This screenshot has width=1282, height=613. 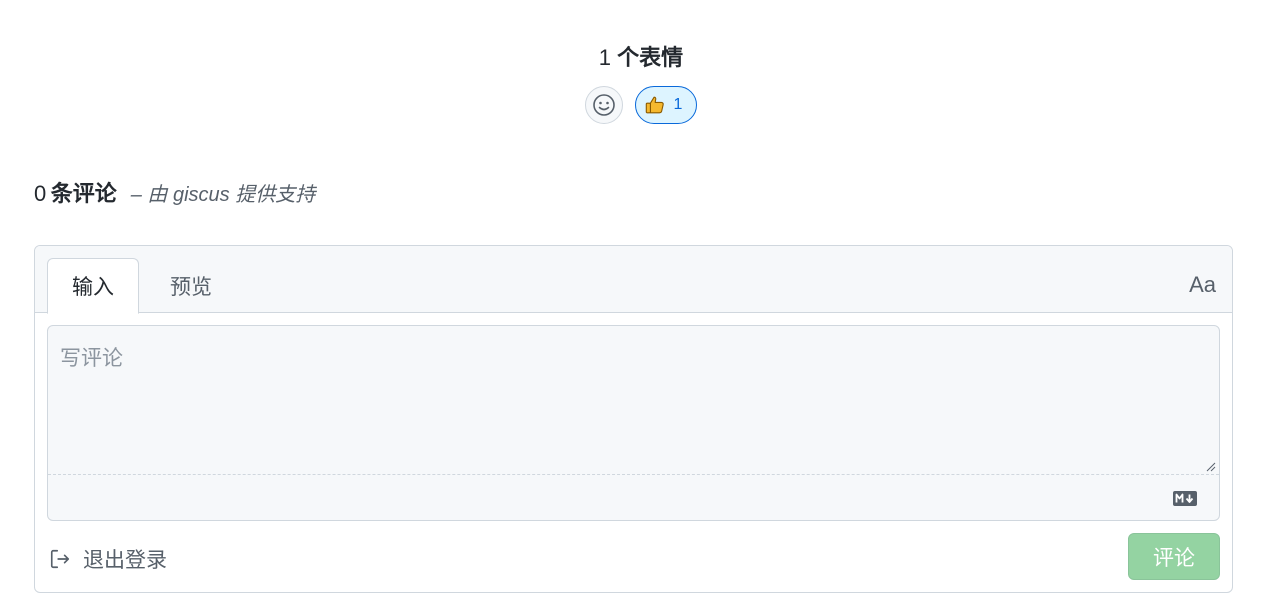 What do you see at coordinates (678, 104) in the screenshot?
I see `reaction-thumbs-up-count: 1` at bounding box center [678, 104].